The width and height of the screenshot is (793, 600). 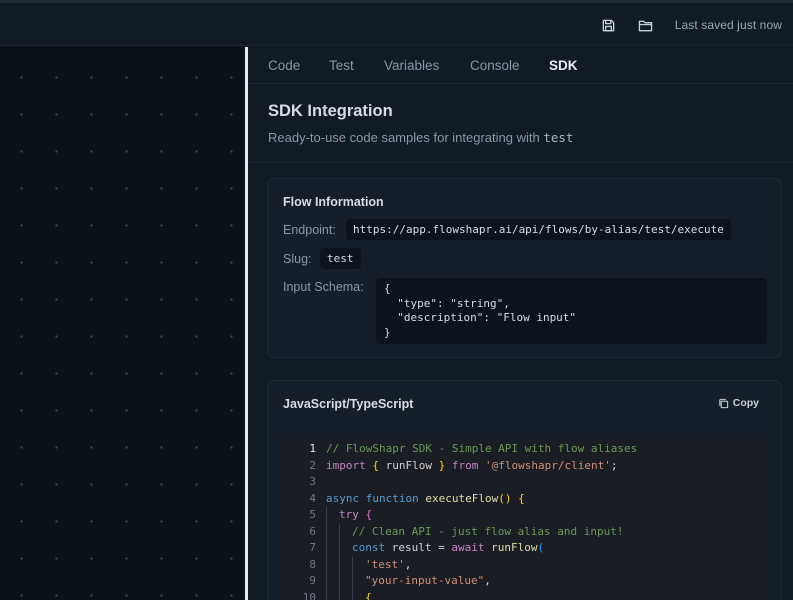 What do you see at coordinates (312, 448) in the screenshot?
I see `line-number: 1` at bounding box center [312, 448].